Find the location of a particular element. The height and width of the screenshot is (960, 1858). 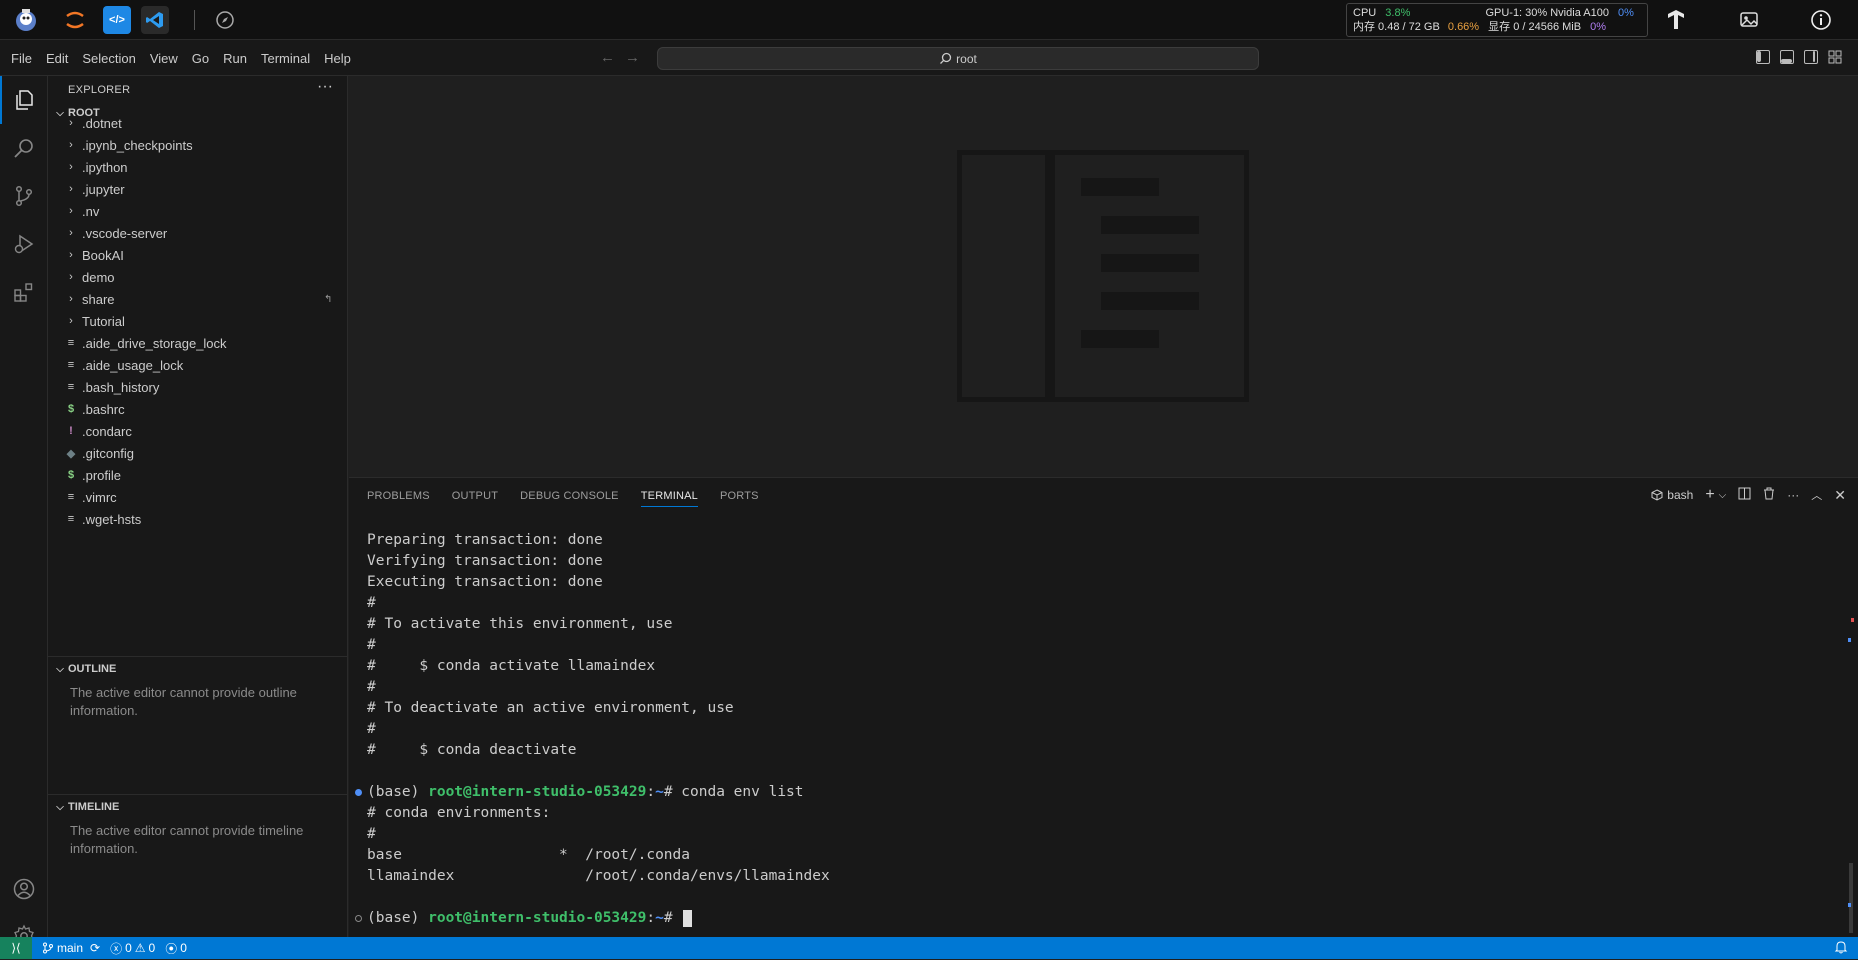

kill-terminal-trash-icon is located at coordinates (1769, 495).